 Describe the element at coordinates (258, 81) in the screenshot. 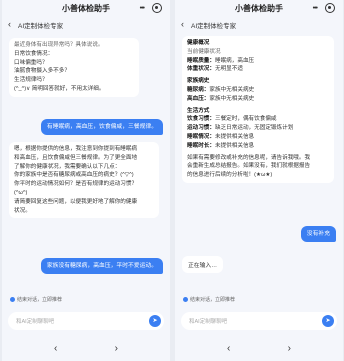

I see `summary-line: 家族病史` at that location.